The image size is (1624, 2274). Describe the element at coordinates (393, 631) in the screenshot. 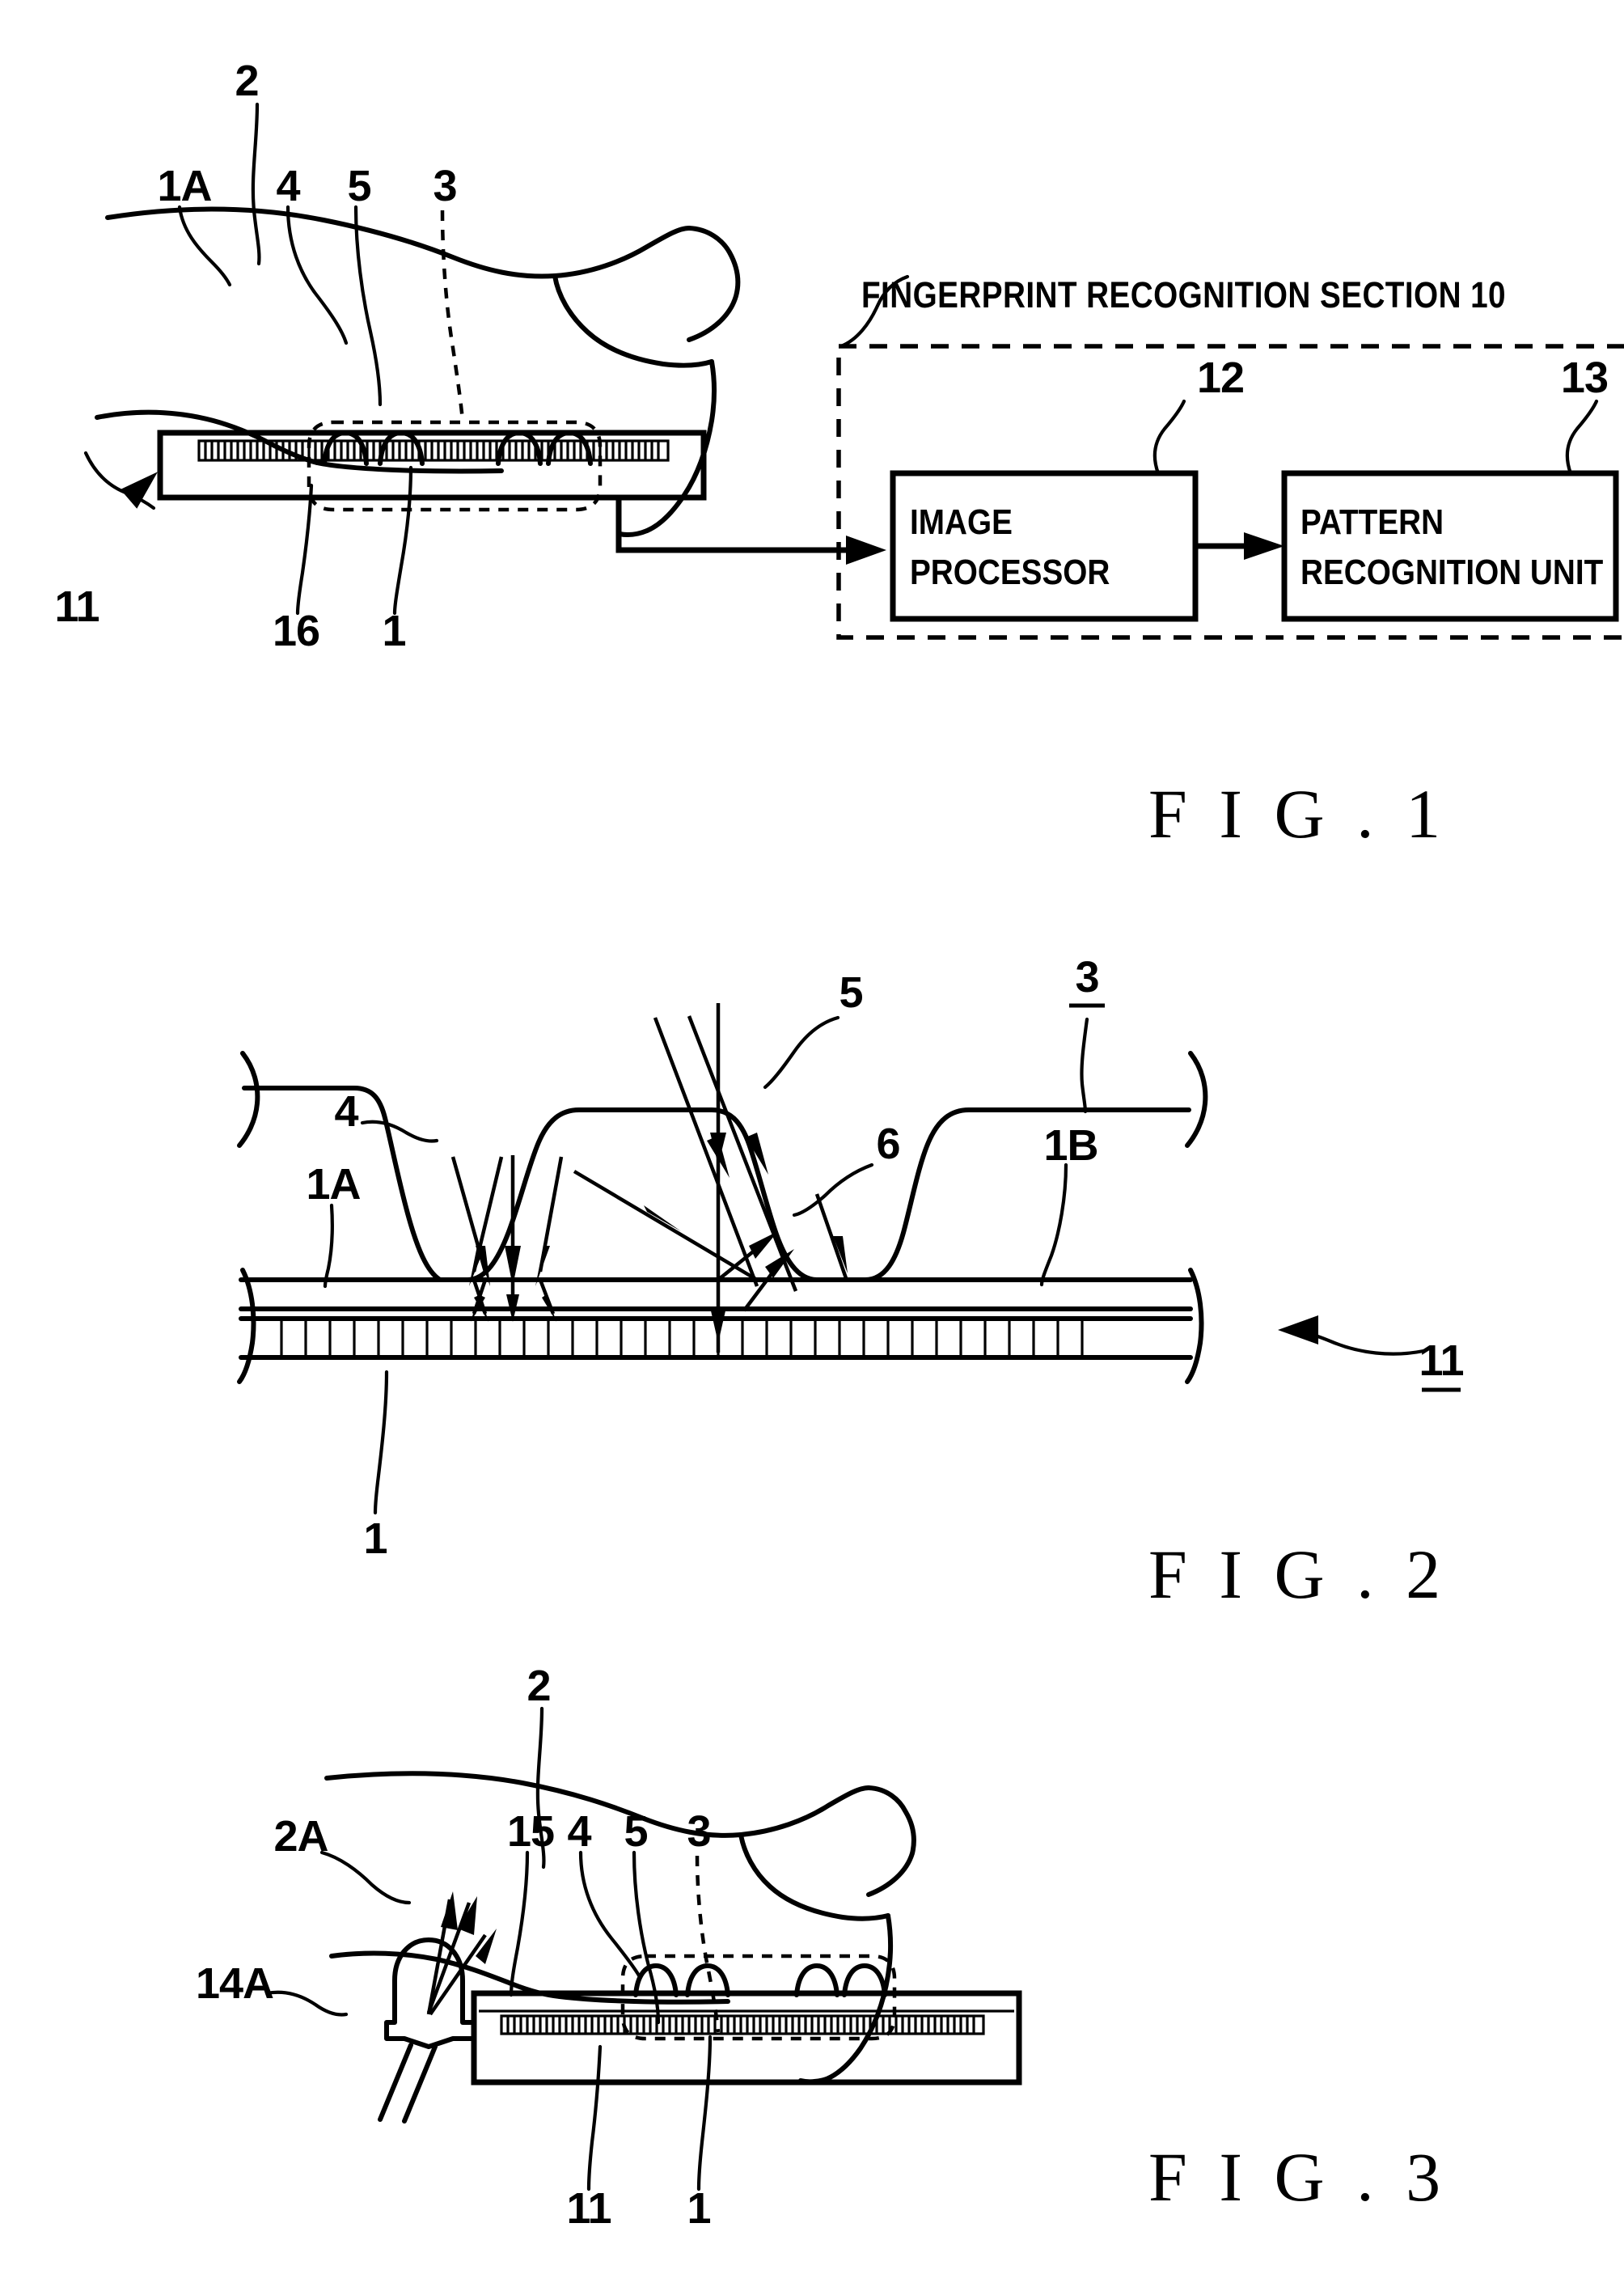

I see `ref-numeral-1-fig1: 1` at that location.